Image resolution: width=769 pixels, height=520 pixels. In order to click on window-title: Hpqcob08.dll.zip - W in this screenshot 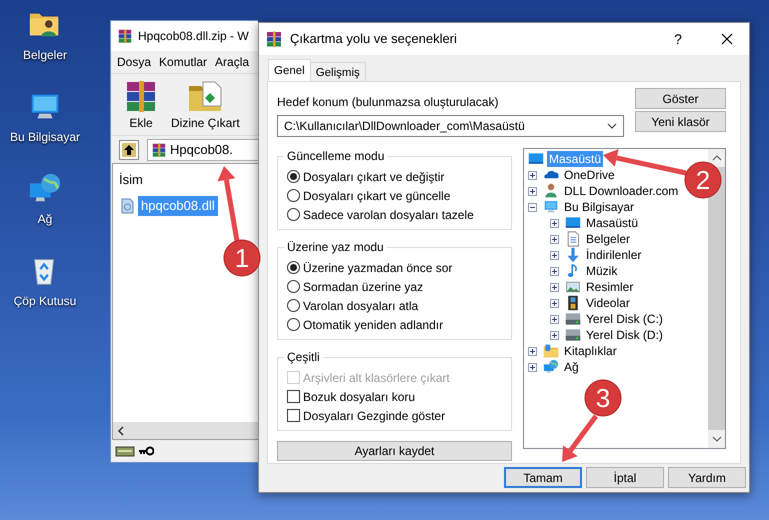, I will do `click(193, 36)`.